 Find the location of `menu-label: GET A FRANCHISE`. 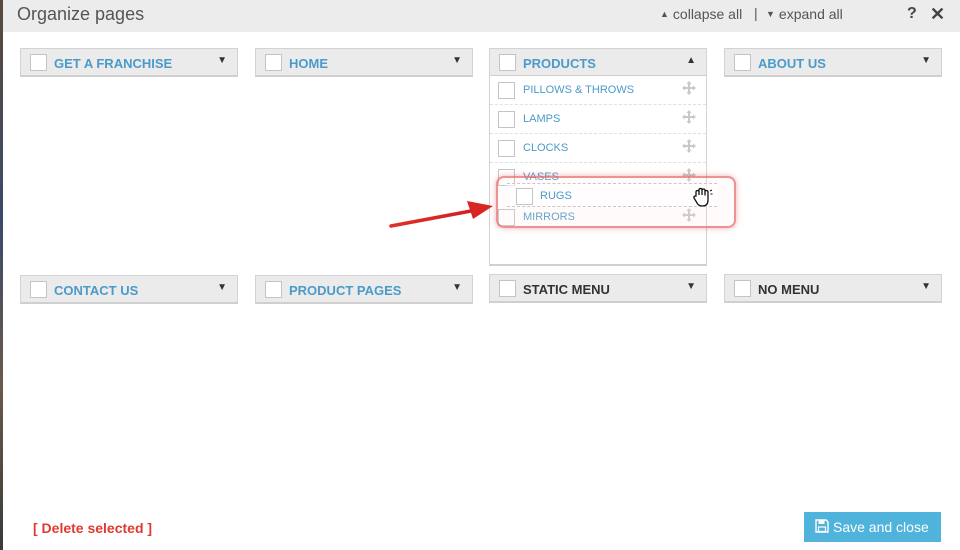

menu-label: GET A FRANCHISE is located at coordinates (113, 63).